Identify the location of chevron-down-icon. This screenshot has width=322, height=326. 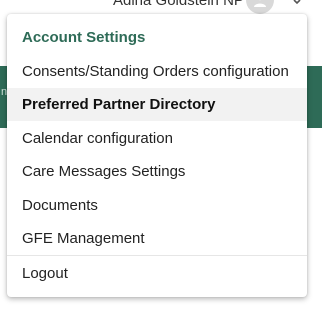
(297, 3).